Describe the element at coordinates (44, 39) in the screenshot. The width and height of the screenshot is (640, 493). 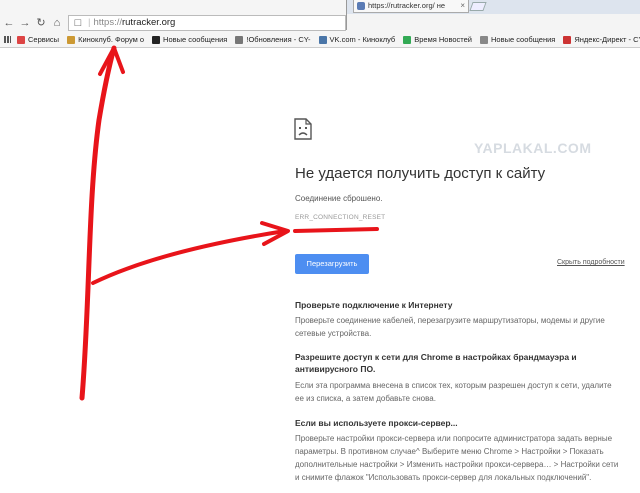
I see `bookmark-label: Сервисы` at that location.